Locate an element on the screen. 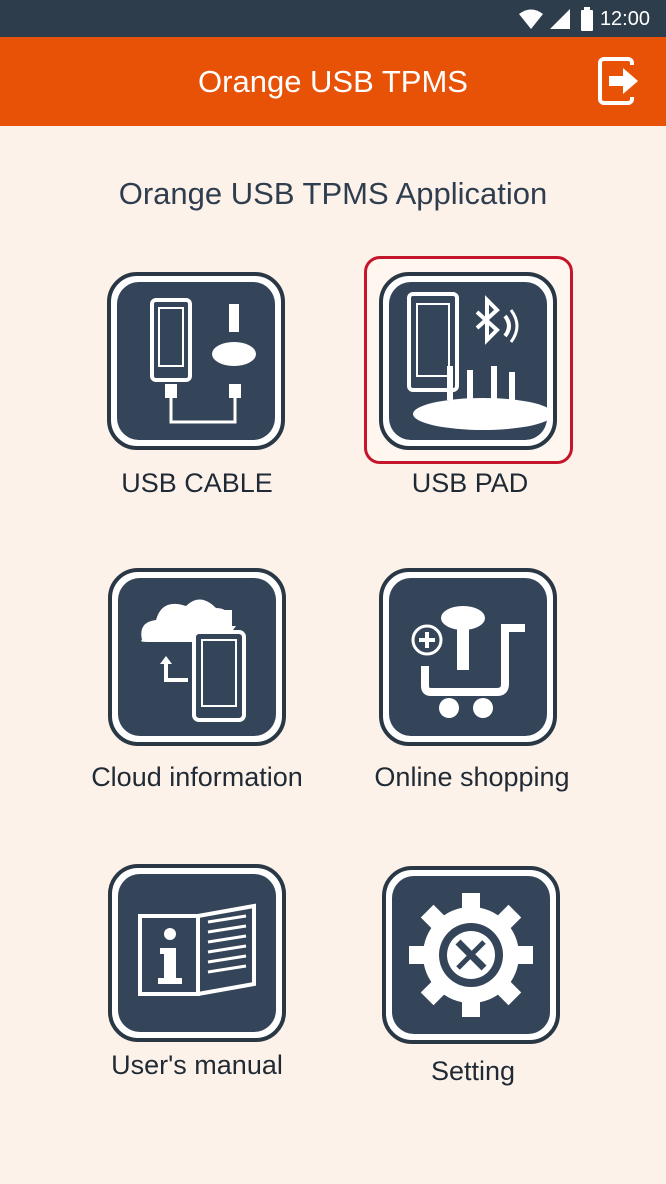 Image resolution: width=666 pixels, height=1184 pixels. settings-gear-icon is located at coordinates (471, 955).